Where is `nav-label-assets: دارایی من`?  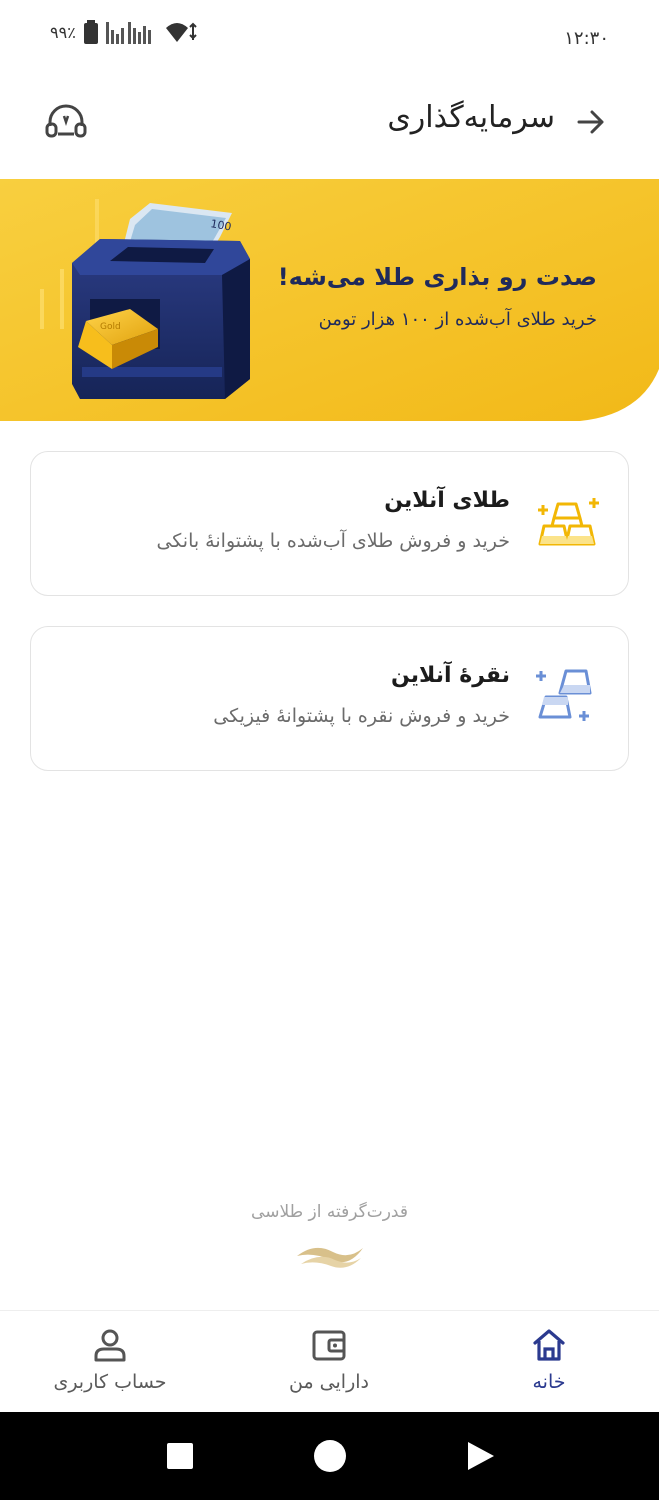 nav-label-assets: دارایی من is located at coordinates (329, 1382).